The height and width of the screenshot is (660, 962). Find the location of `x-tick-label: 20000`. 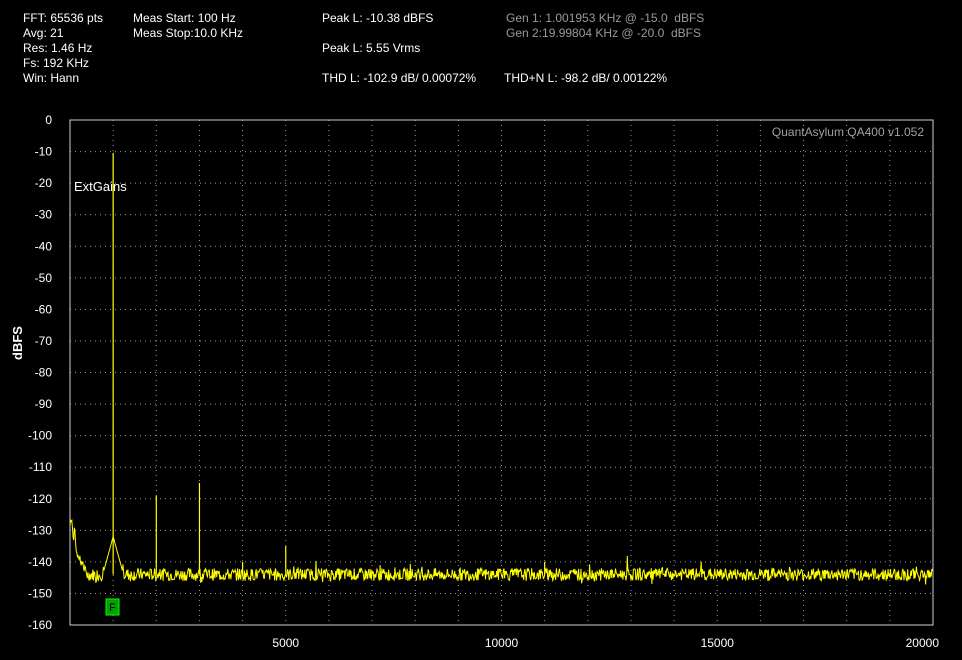

x-tick-label: 20000 is located at coordinates (923, 643).